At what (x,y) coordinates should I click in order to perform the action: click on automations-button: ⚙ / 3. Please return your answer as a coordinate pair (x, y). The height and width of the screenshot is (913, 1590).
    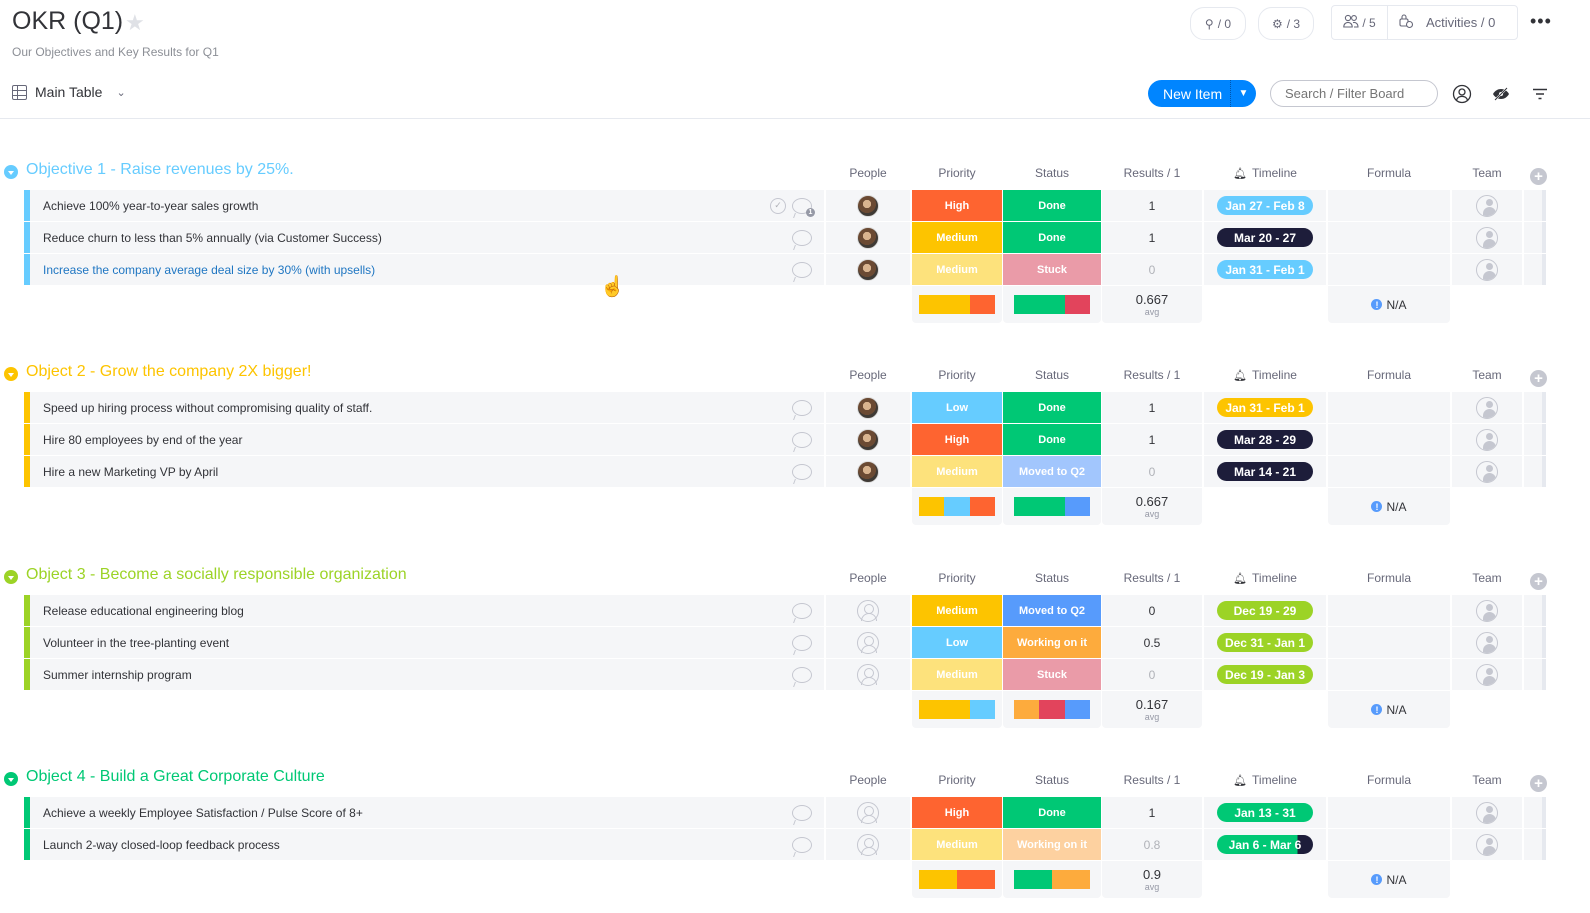
    Looking at the image, I should click on (1286, 23).